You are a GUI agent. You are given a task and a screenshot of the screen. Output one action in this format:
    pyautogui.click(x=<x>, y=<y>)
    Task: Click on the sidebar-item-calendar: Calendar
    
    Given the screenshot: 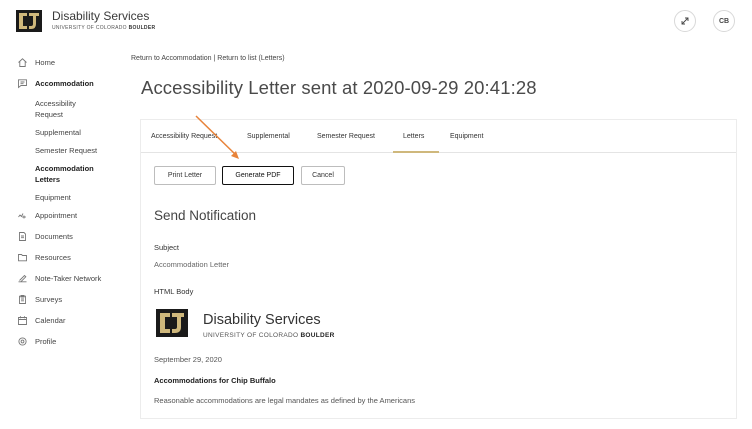 What is the action you would take?
    pyautogui.click(x=67, y=320)
    